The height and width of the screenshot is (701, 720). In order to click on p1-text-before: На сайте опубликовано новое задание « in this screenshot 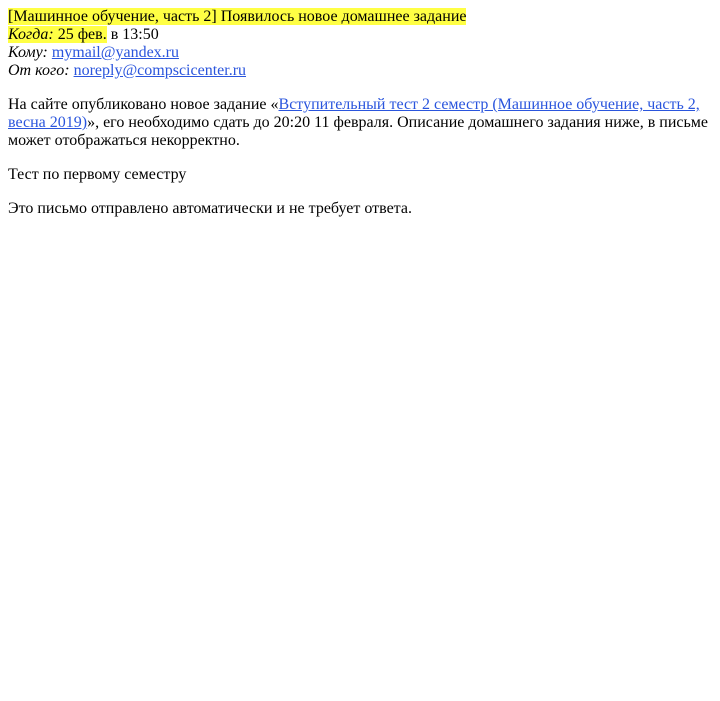, I will do `click(143, 104)`.